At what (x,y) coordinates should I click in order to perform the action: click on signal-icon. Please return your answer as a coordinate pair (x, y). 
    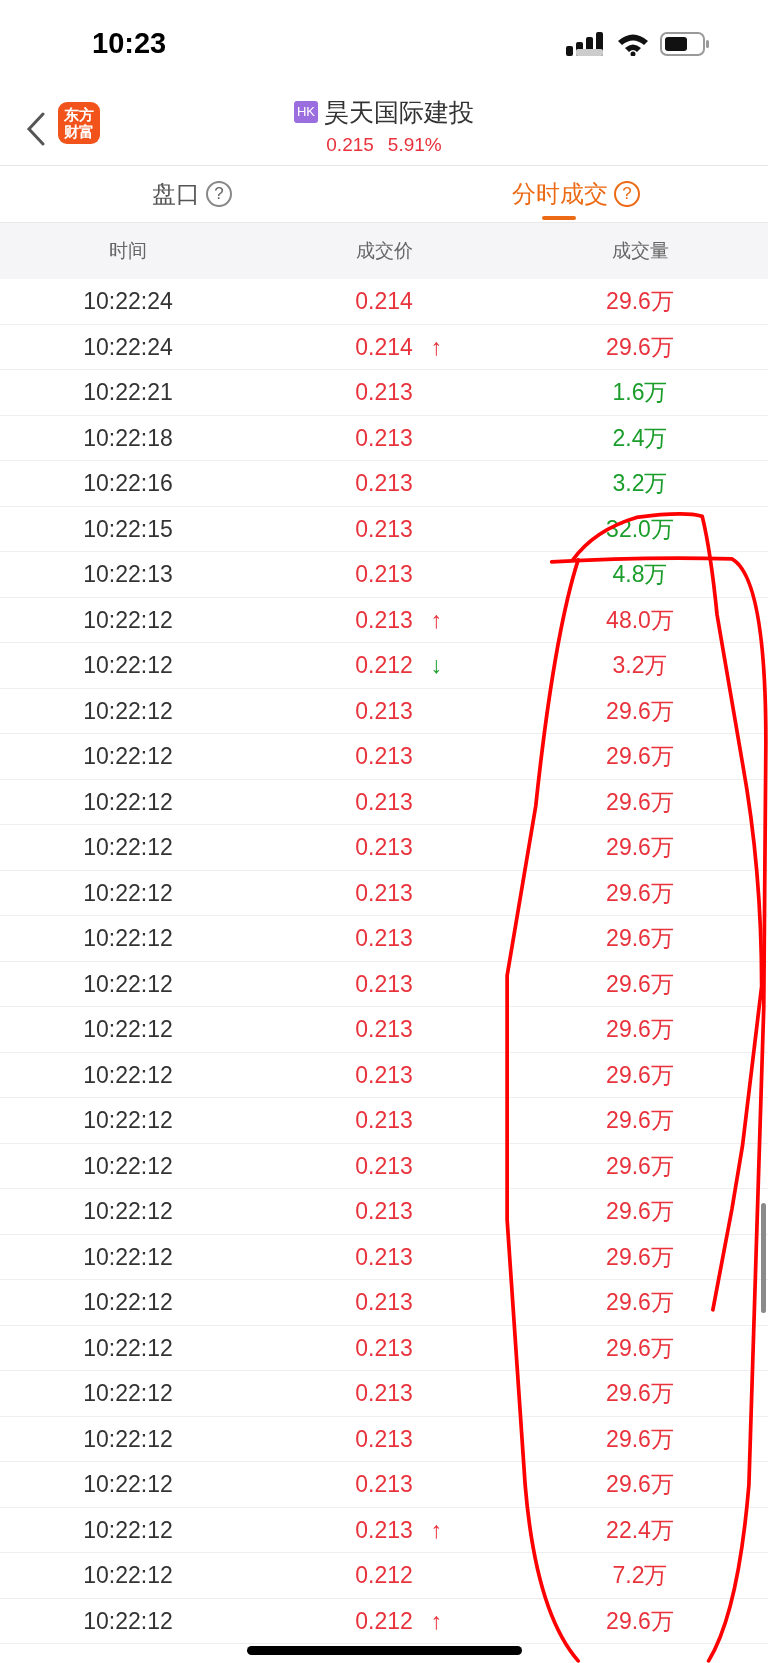
    Looking at the image, I should click on (586, 44).